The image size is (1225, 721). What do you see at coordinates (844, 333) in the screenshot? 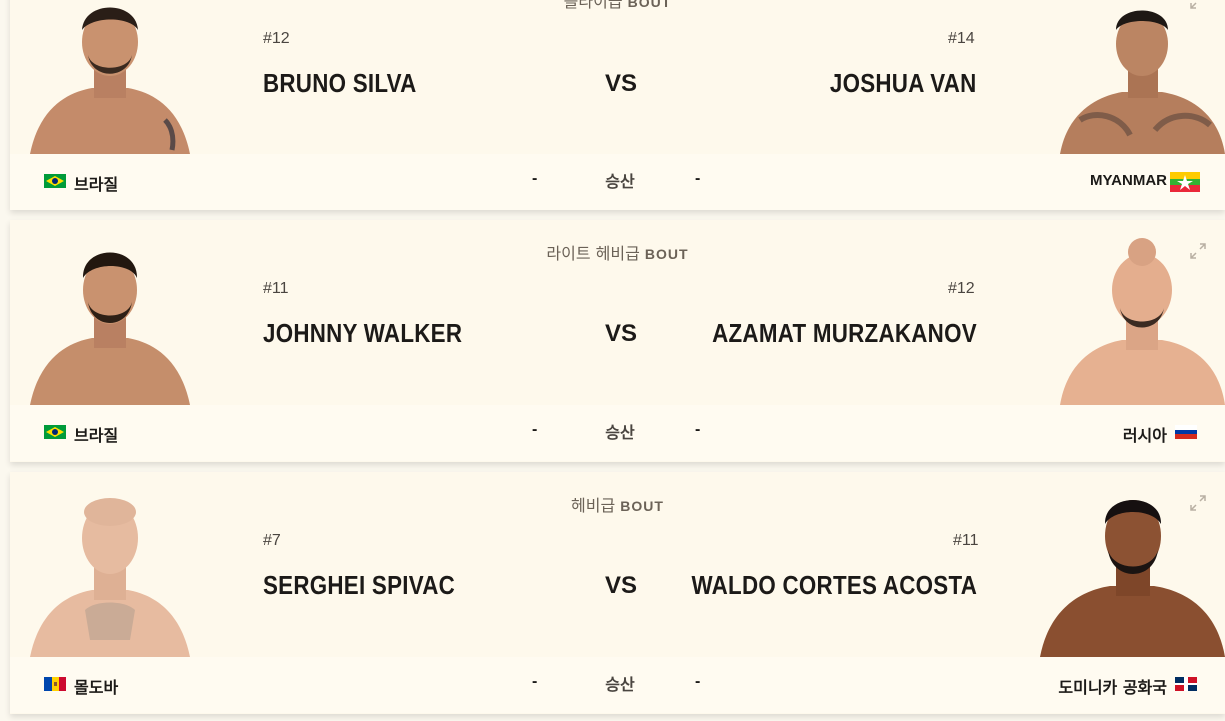
I see `blue-fighter-name: AZAMAT MURZAKANOV` at bounding box center [844, 333].